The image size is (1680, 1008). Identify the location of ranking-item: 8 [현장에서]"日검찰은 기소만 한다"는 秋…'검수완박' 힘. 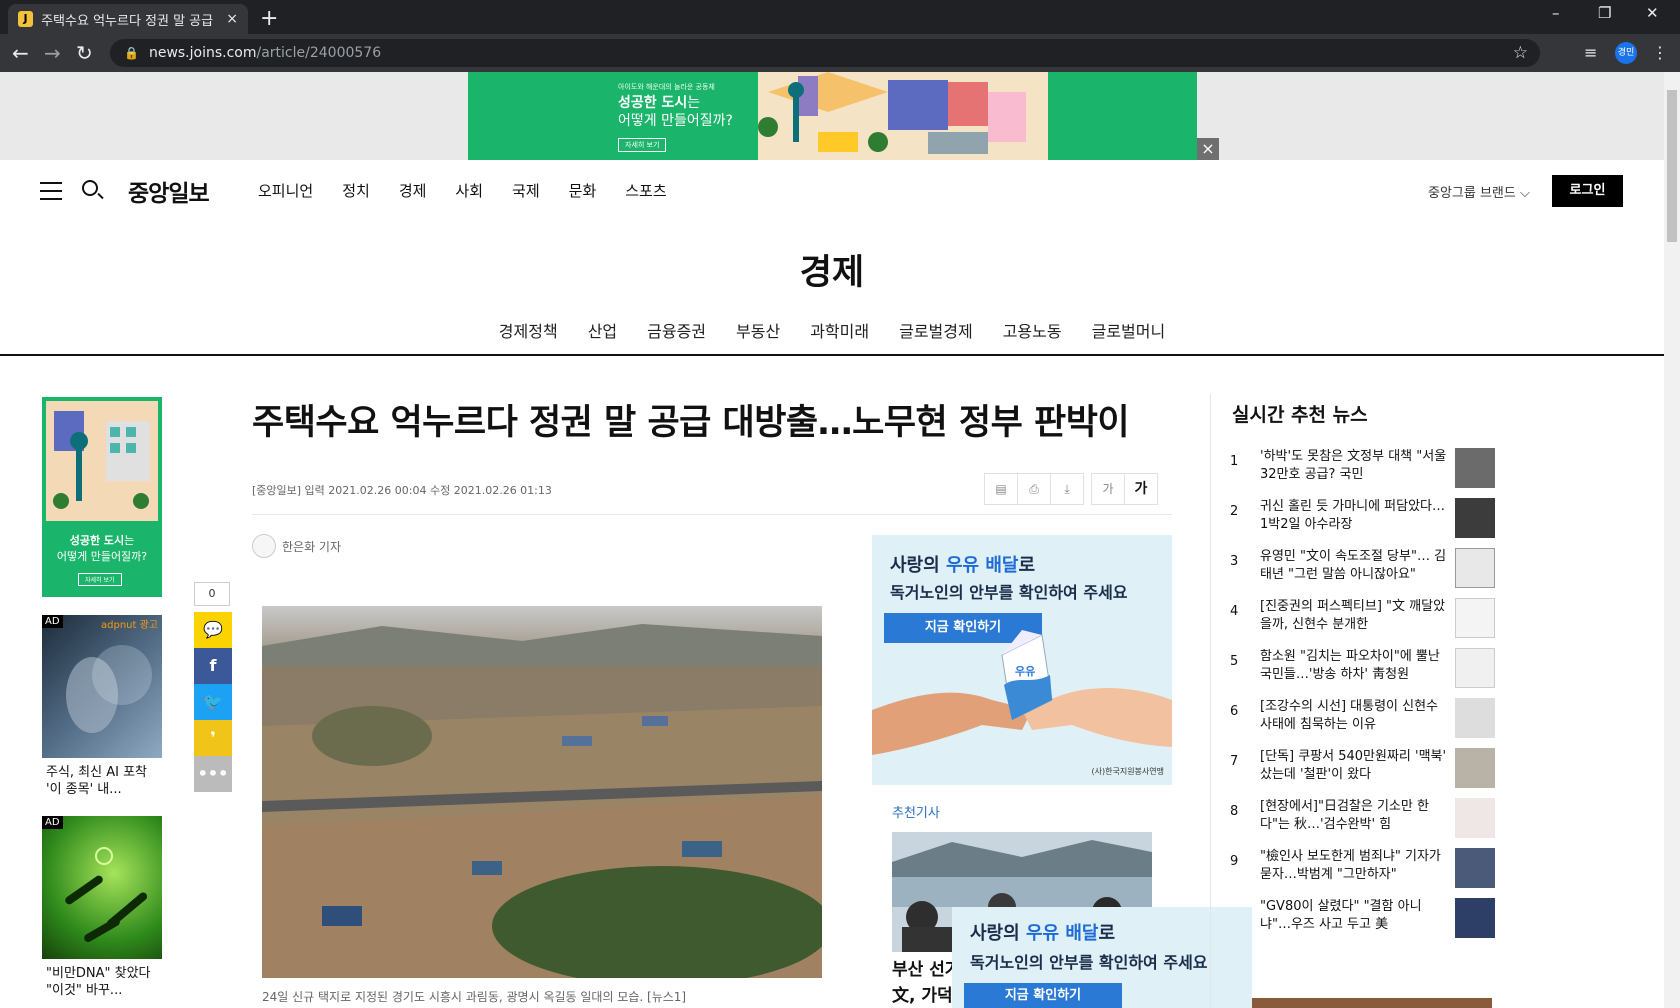
(1362, 823).